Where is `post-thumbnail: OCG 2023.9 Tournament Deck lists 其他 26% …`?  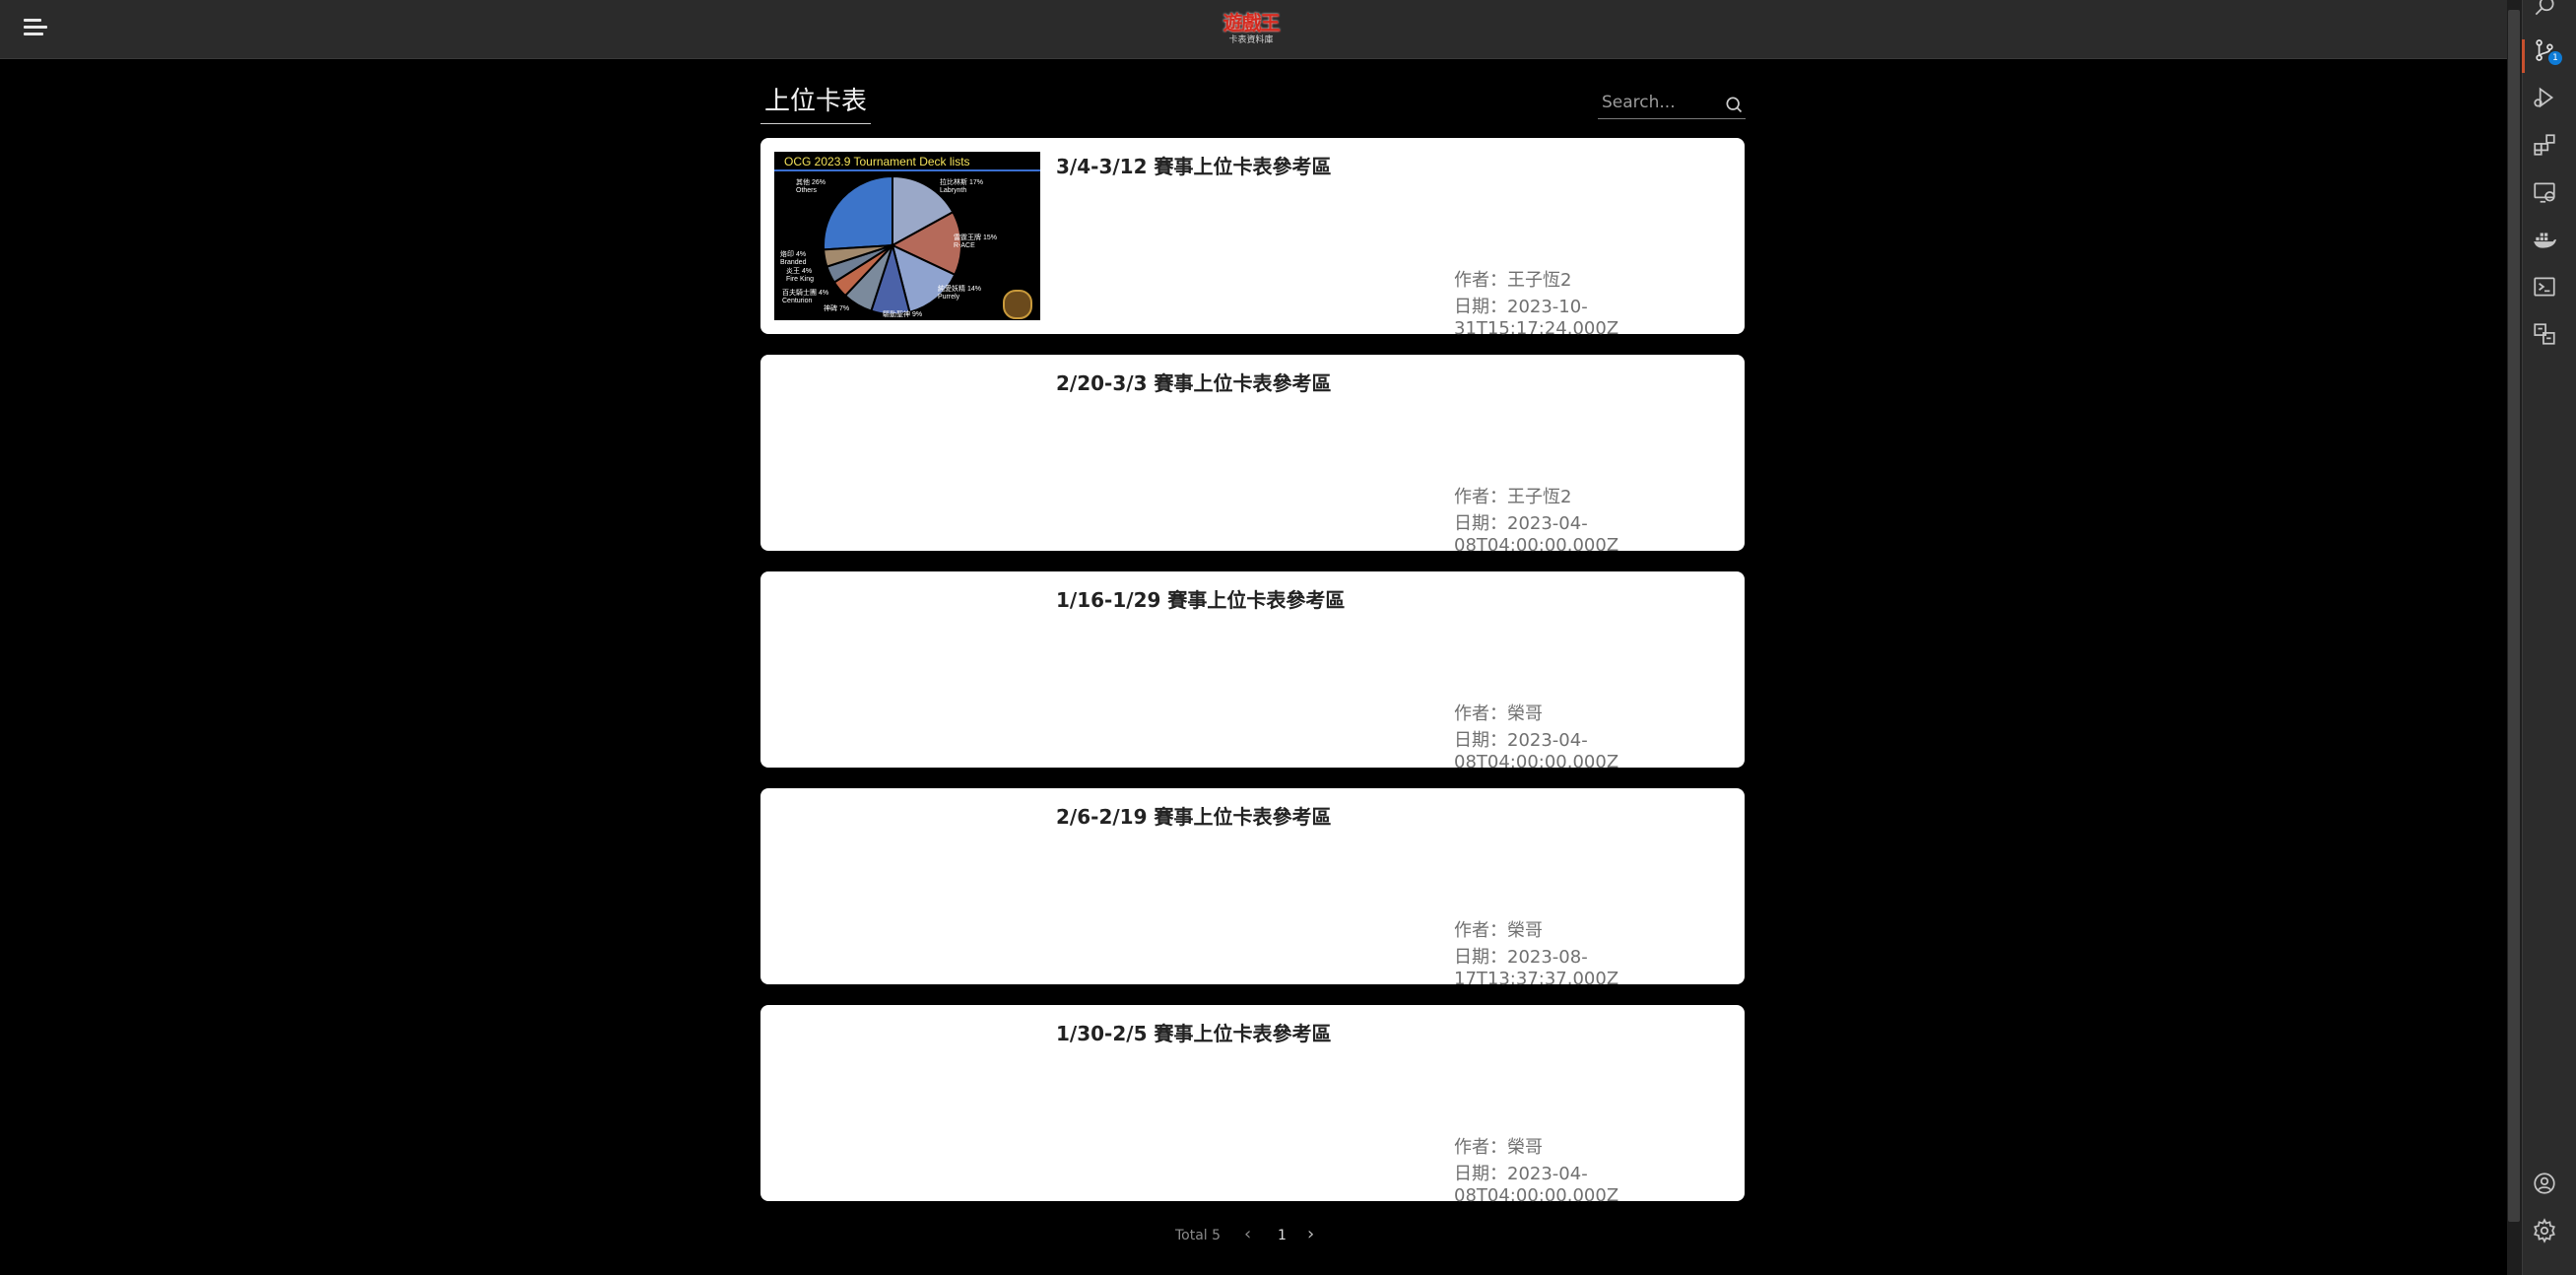
post-thumbnail: OCG 2023.9 Tournament Deck lists 其他 26% … is located at coordinates (907, 236).